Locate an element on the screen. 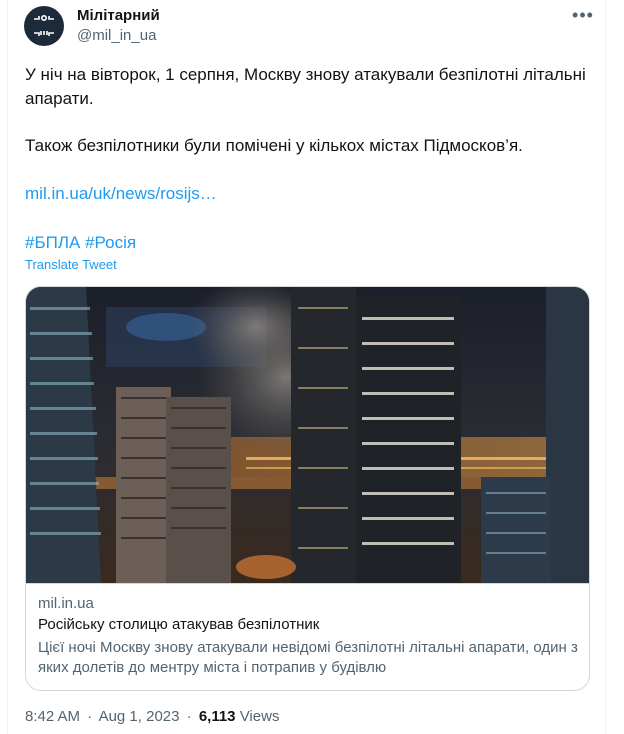 The width and height of the screenshot is (624, 734). hashtags: #БПЛА #Росія is located at coordinates (80, 243).